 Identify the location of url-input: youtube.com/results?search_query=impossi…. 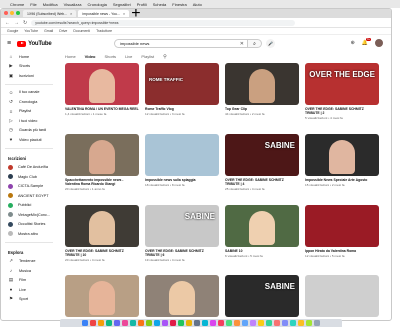
(163, 22).